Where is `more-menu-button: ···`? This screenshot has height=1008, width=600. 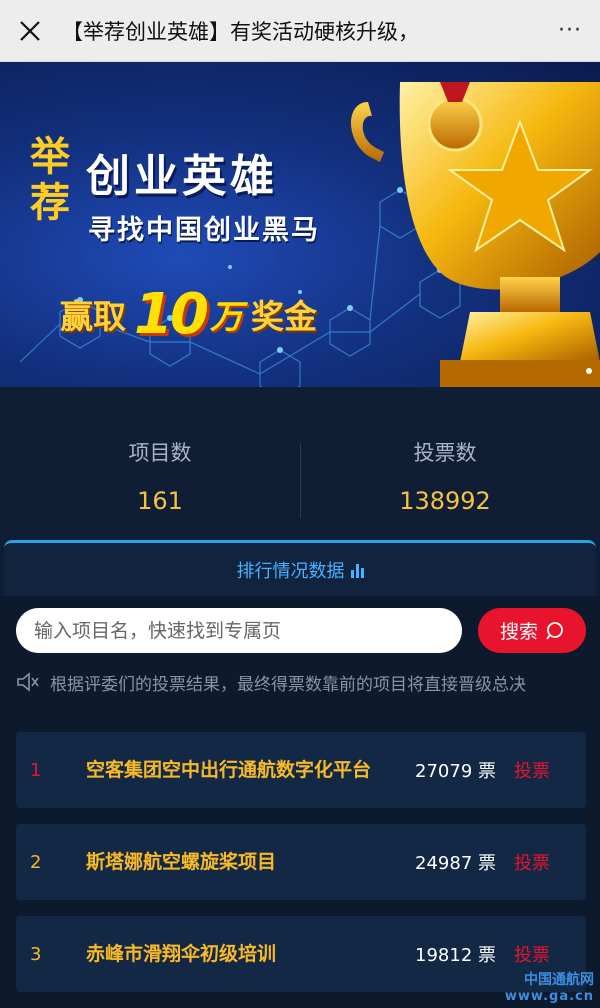
more-menu-button: ··· is located at coordinates (570, 31).